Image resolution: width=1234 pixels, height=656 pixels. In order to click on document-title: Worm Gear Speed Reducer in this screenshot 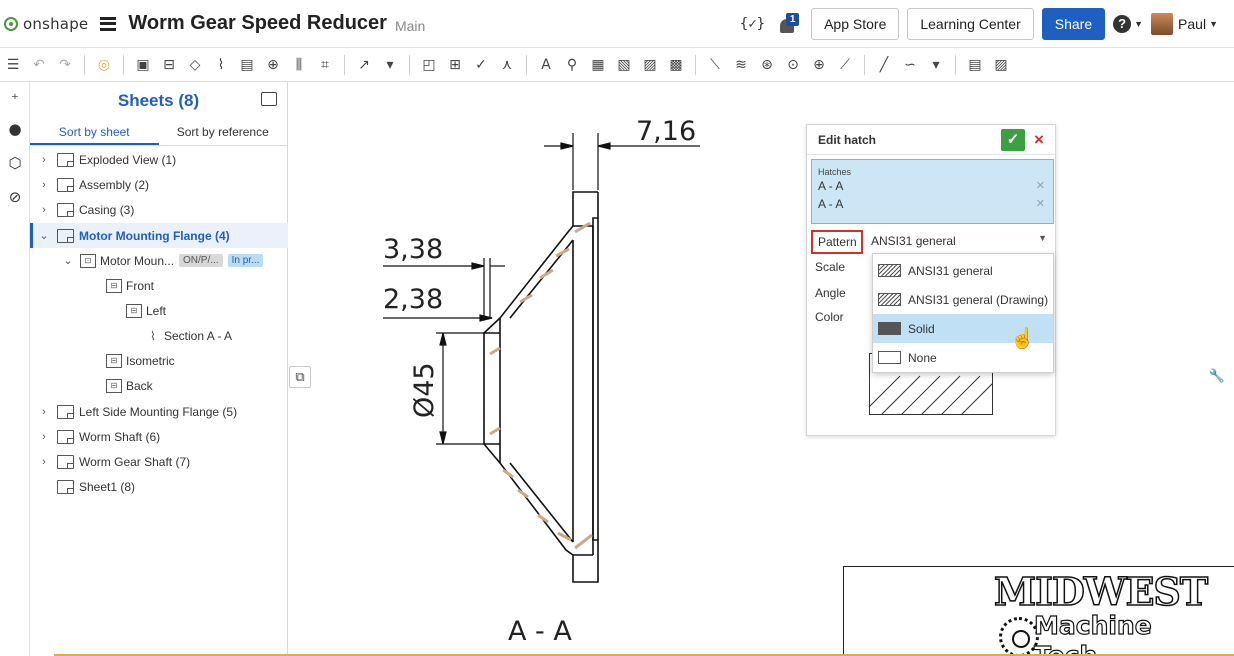, I will do `click(257, 23)`.